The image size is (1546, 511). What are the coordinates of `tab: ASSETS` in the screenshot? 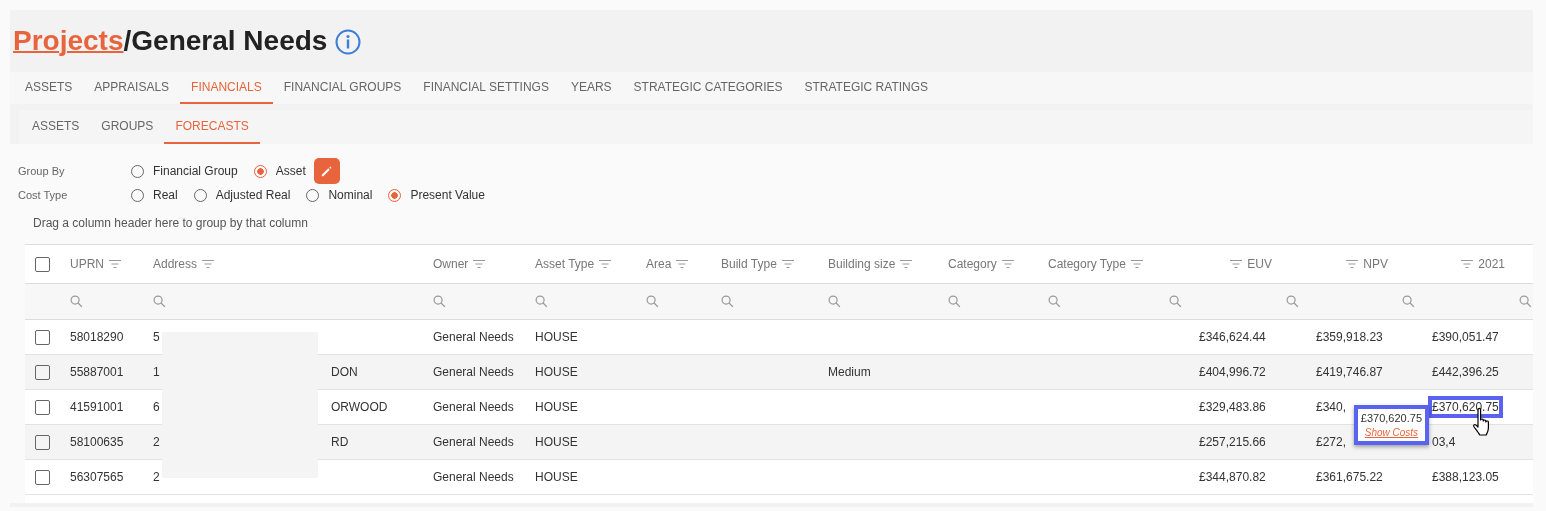 It's located at (49, 88).